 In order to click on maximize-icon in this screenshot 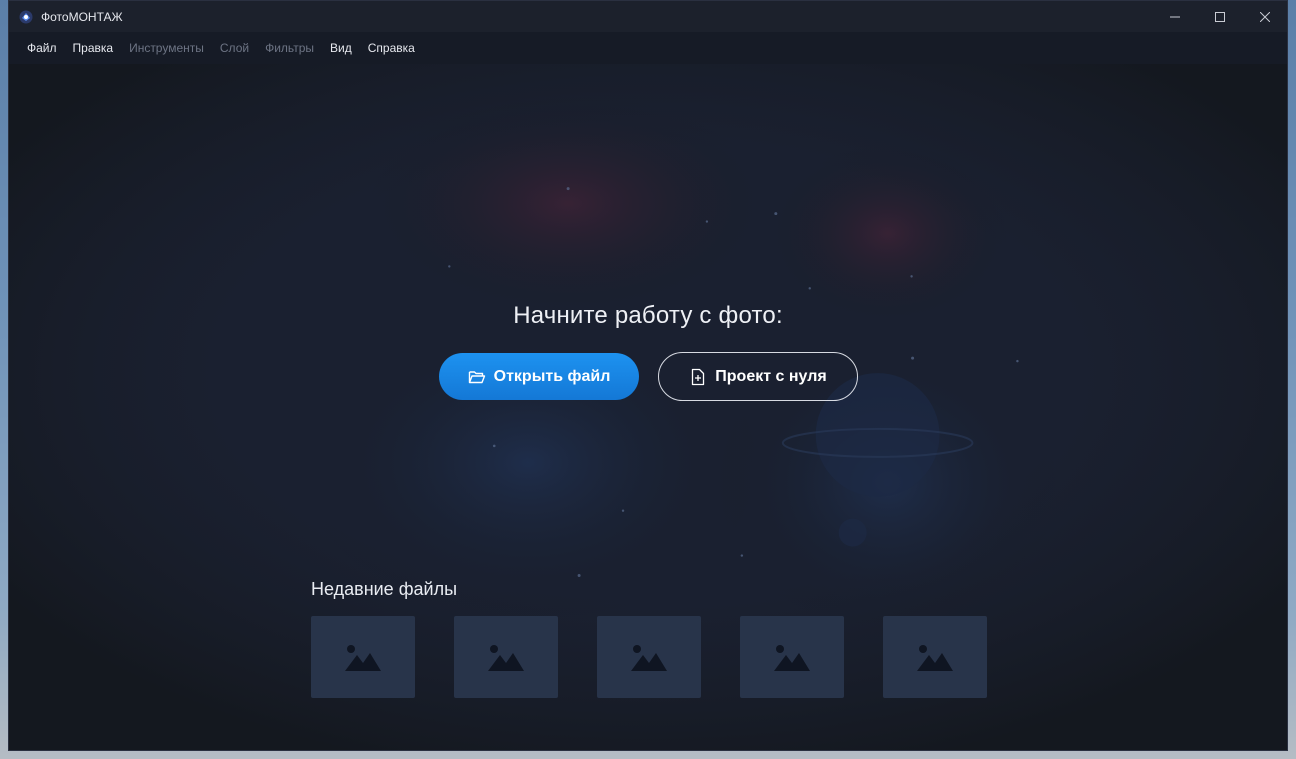, I will do `click(1219, 16)`.